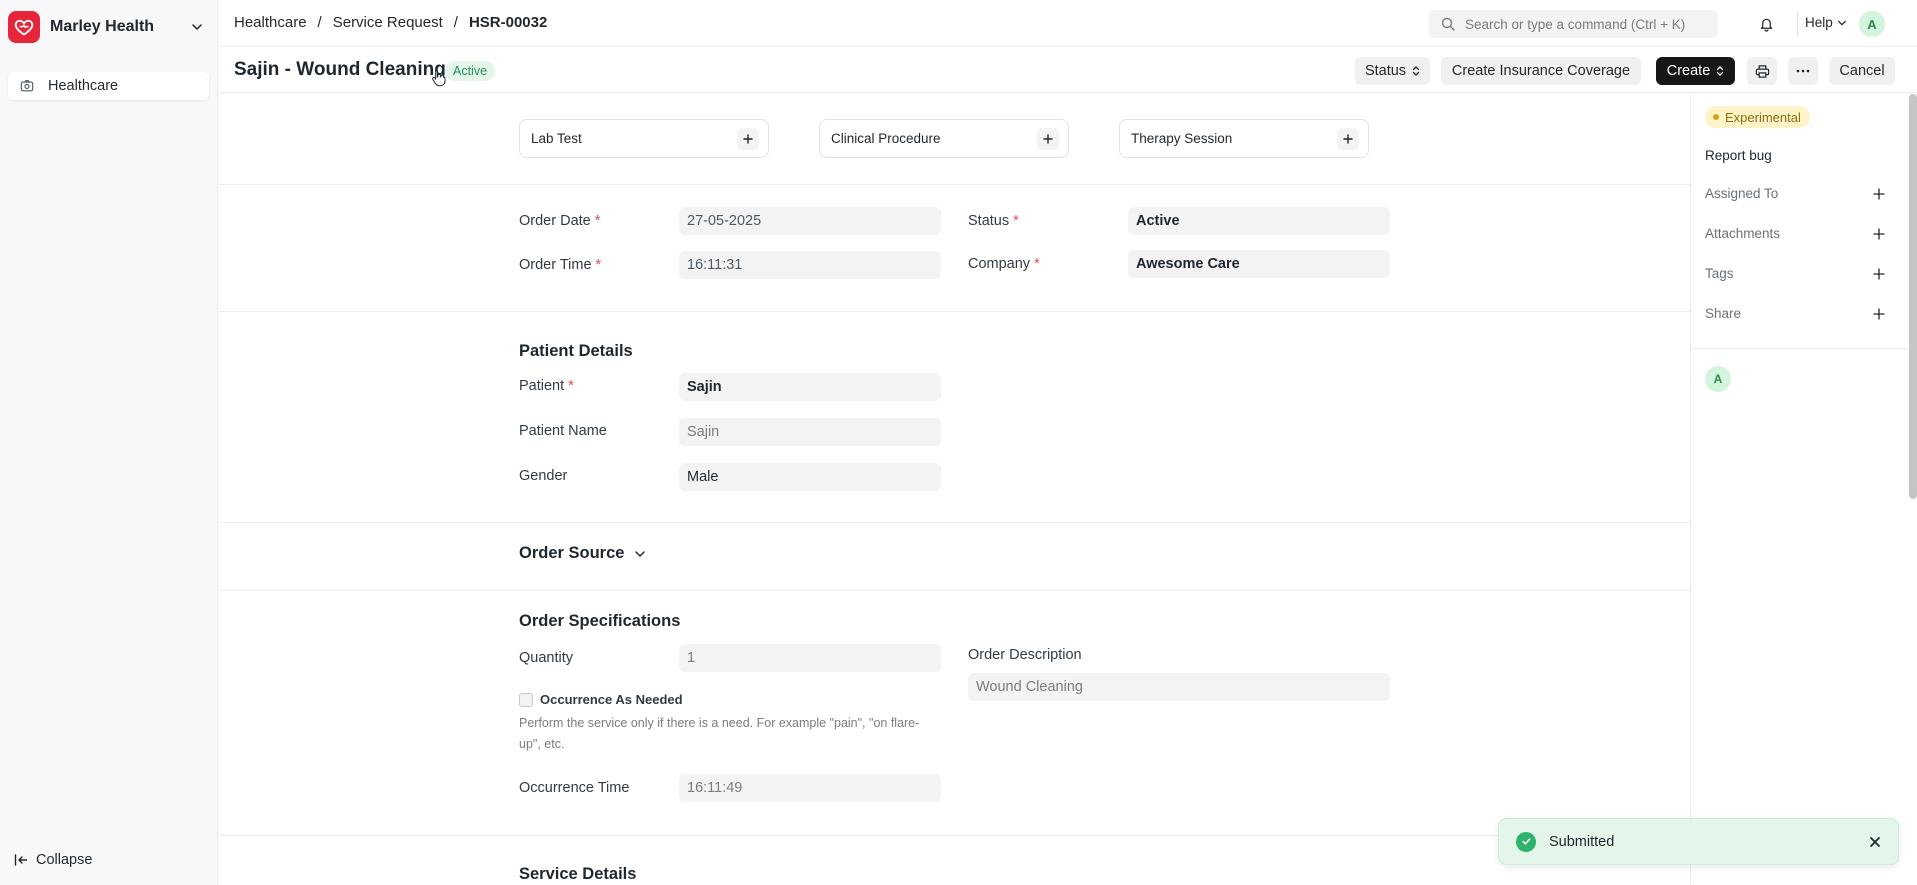 This screenshot has width=1917, height=885. I want to click on order-date-field: 27-05-2025, so click(810, 221).